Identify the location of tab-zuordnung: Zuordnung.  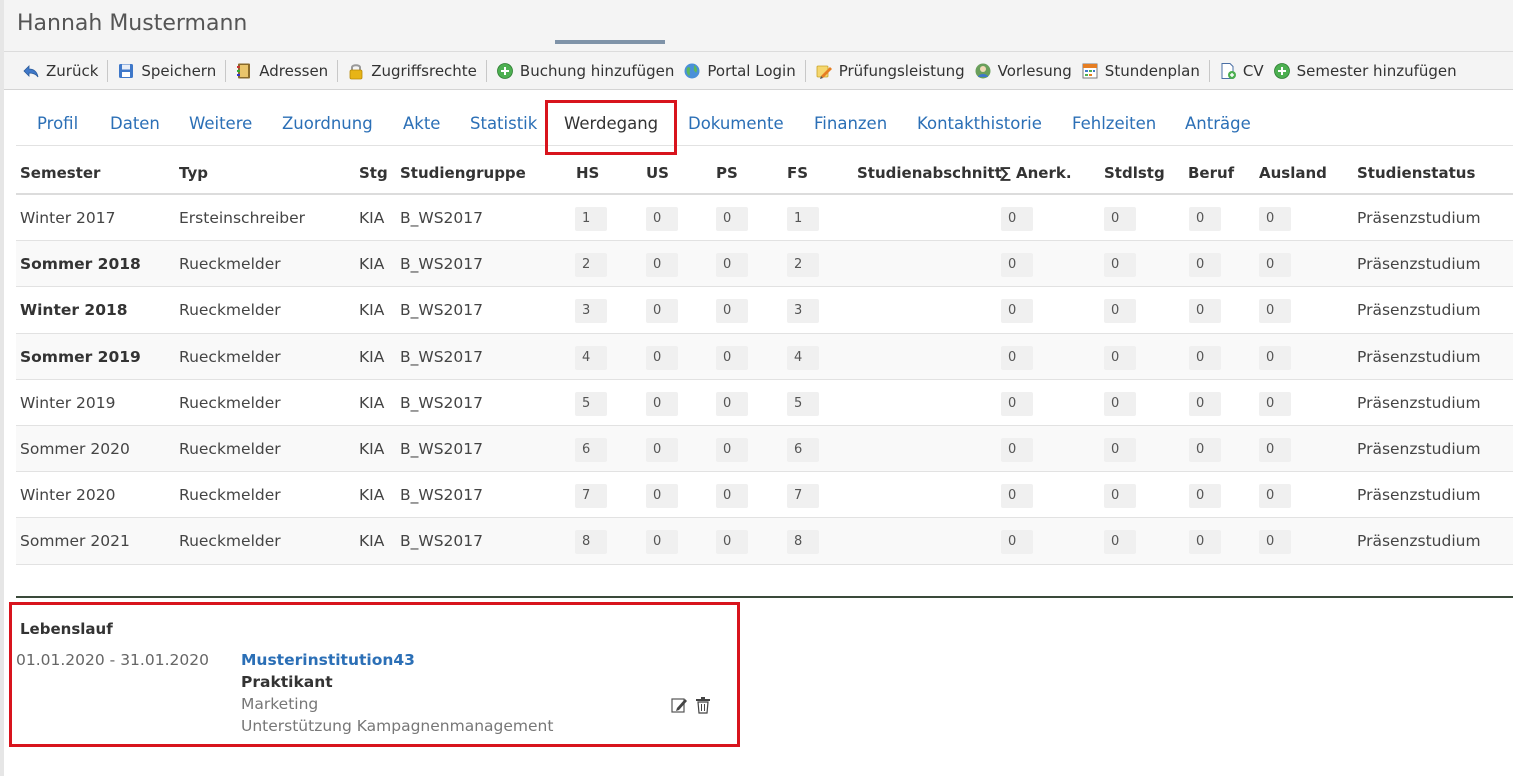
(327, 123).